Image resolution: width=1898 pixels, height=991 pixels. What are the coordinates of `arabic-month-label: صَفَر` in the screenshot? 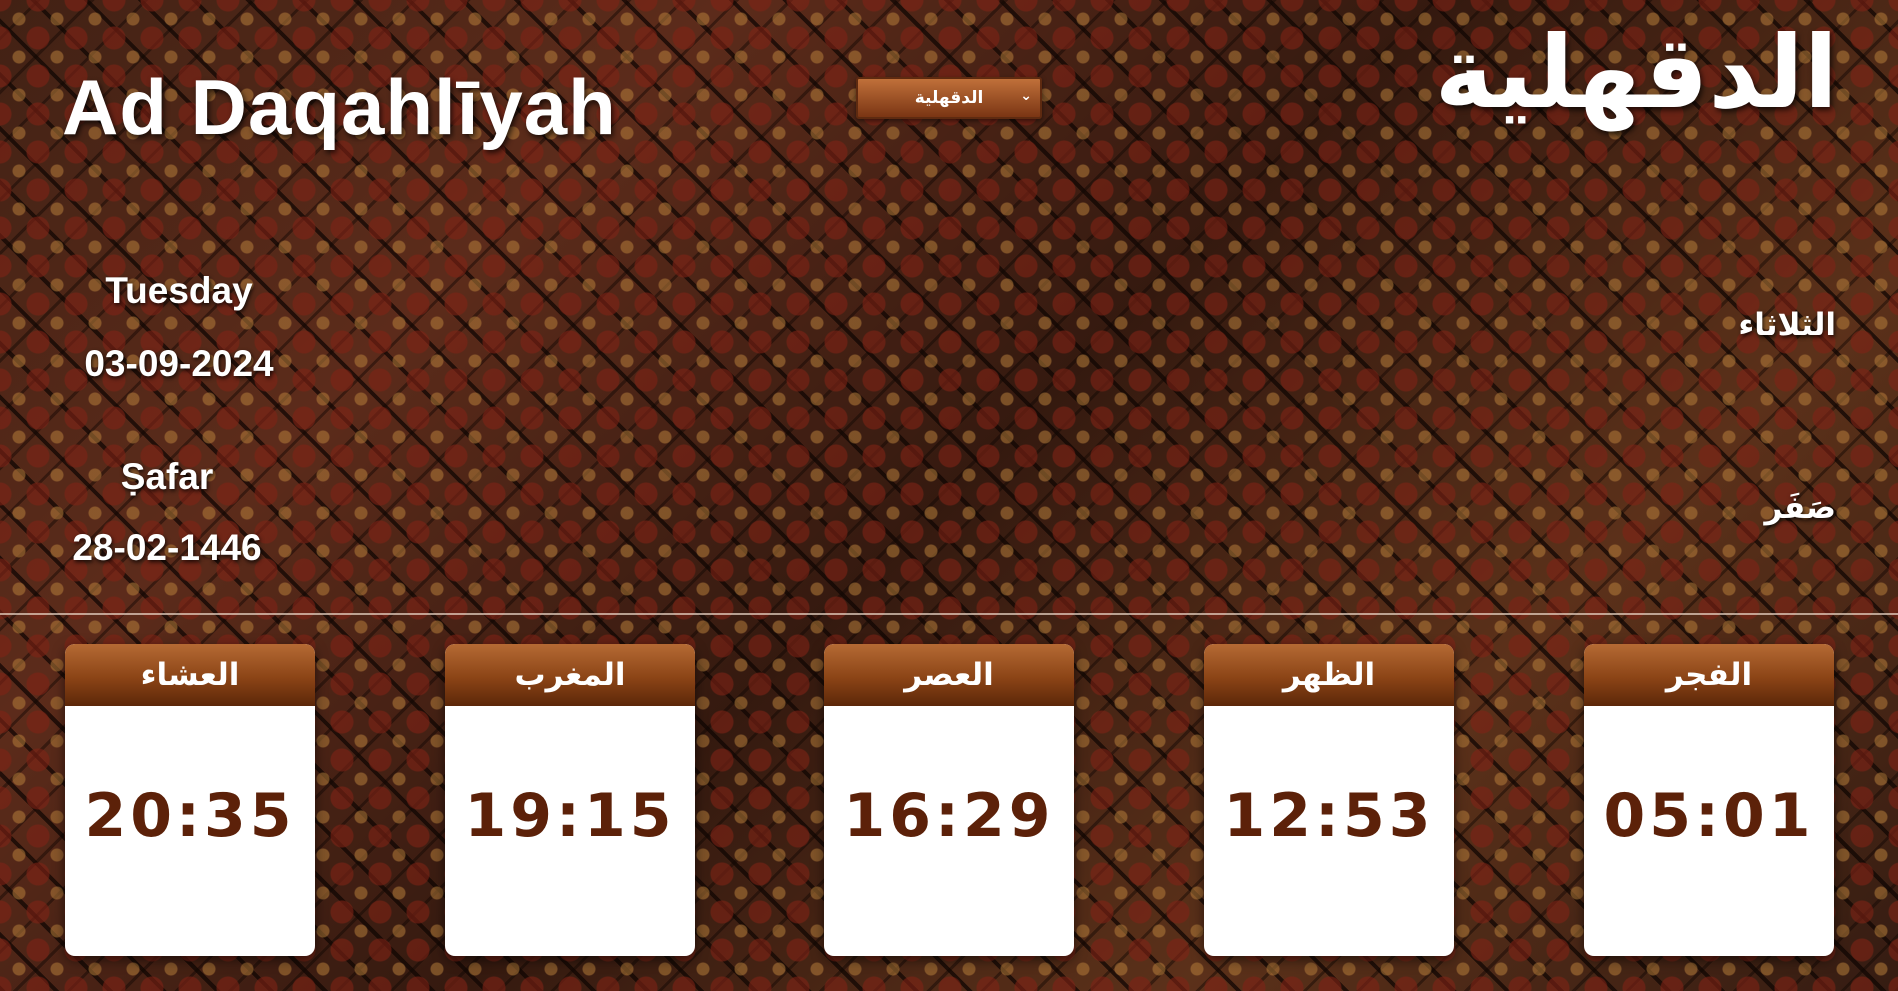 It's located at (1800, 508).